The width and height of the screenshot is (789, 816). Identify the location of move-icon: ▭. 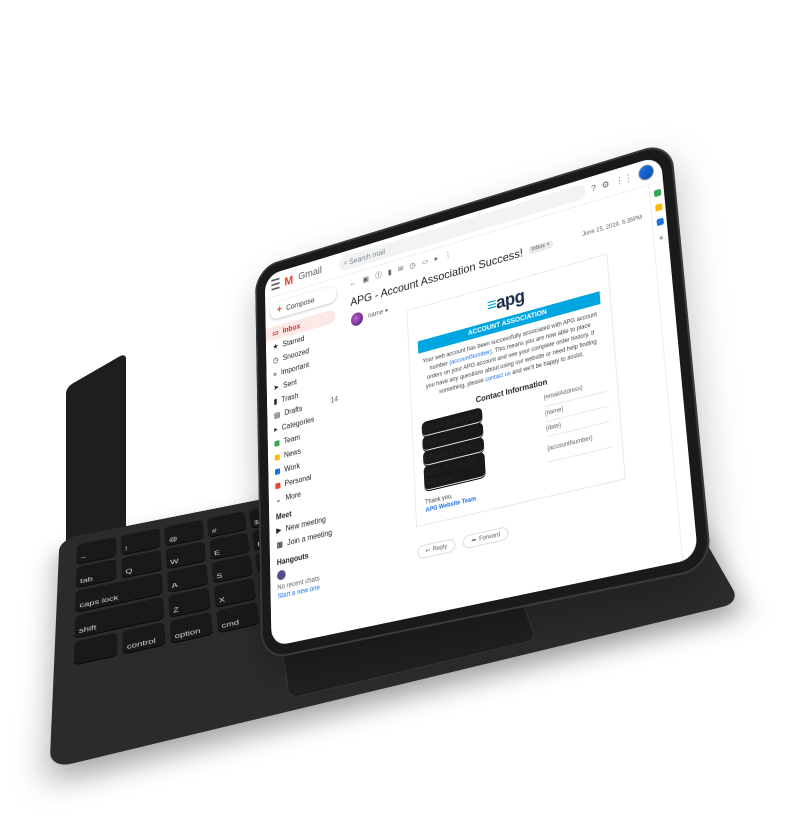
(425, 262).